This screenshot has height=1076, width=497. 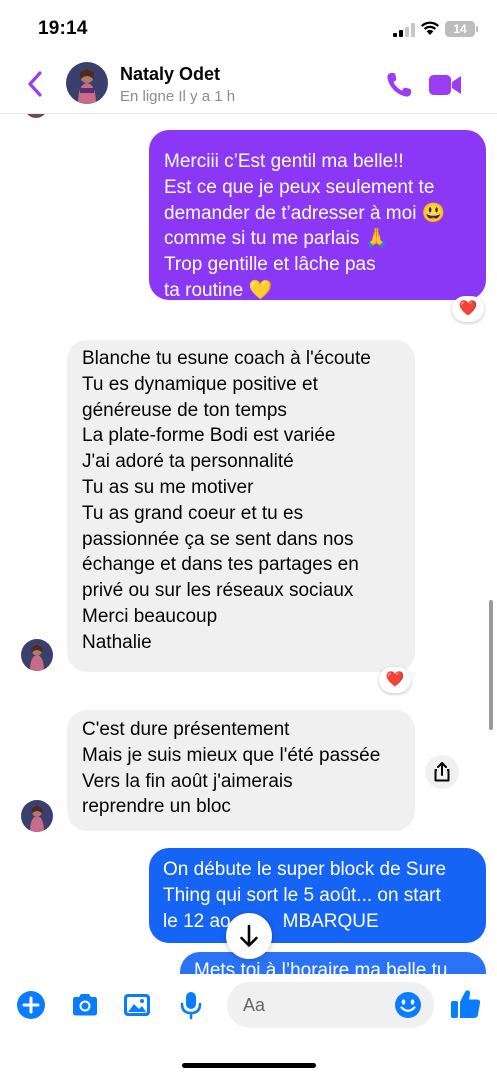 What do you see at coordinates (186, 729) in the screenshot?
I see `message-line: C'est dure présentement` at bounding box center [186, 729].